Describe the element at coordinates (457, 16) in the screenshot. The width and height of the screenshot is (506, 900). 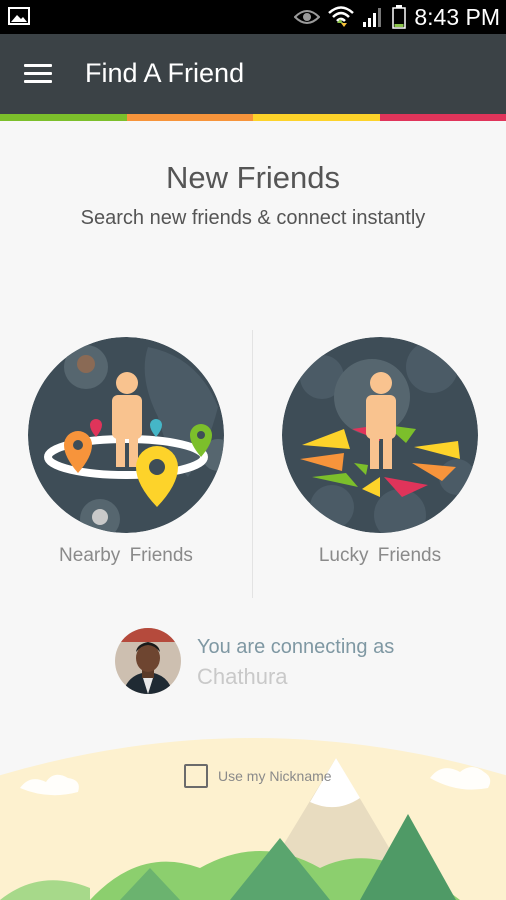
I see `status-time: 8:43 PM` at that location.